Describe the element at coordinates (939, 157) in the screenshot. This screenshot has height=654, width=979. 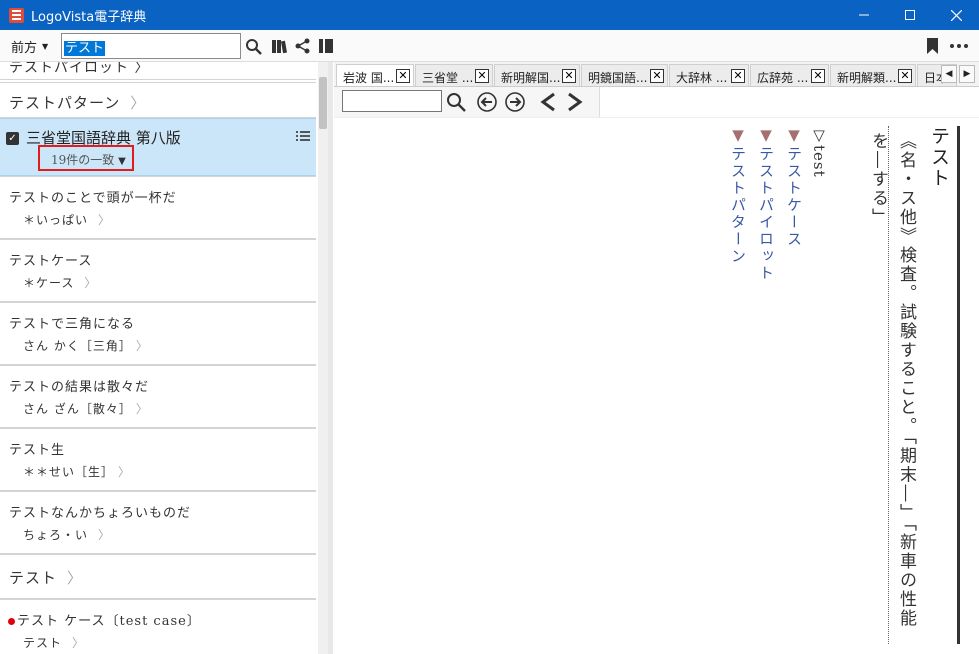
I see `headword: テスト` at that location.